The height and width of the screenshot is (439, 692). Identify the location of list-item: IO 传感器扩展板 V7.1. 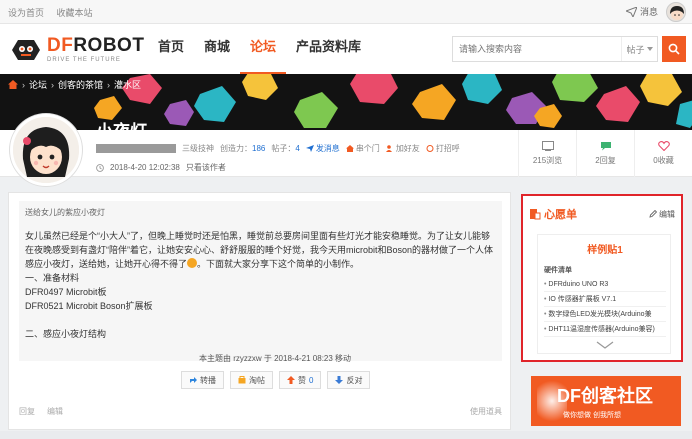
(605, 299).